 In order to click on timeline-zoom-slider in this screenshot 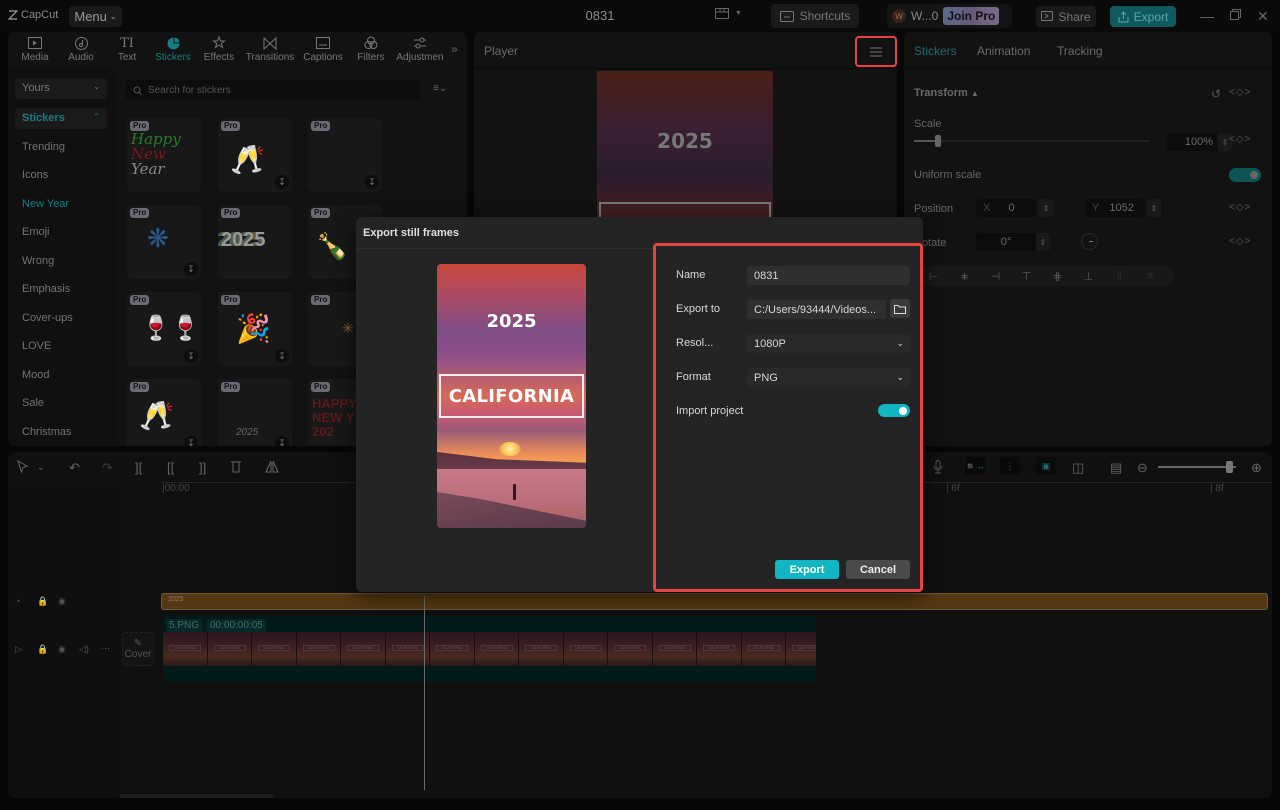, I will do `click(1197, 467)`.